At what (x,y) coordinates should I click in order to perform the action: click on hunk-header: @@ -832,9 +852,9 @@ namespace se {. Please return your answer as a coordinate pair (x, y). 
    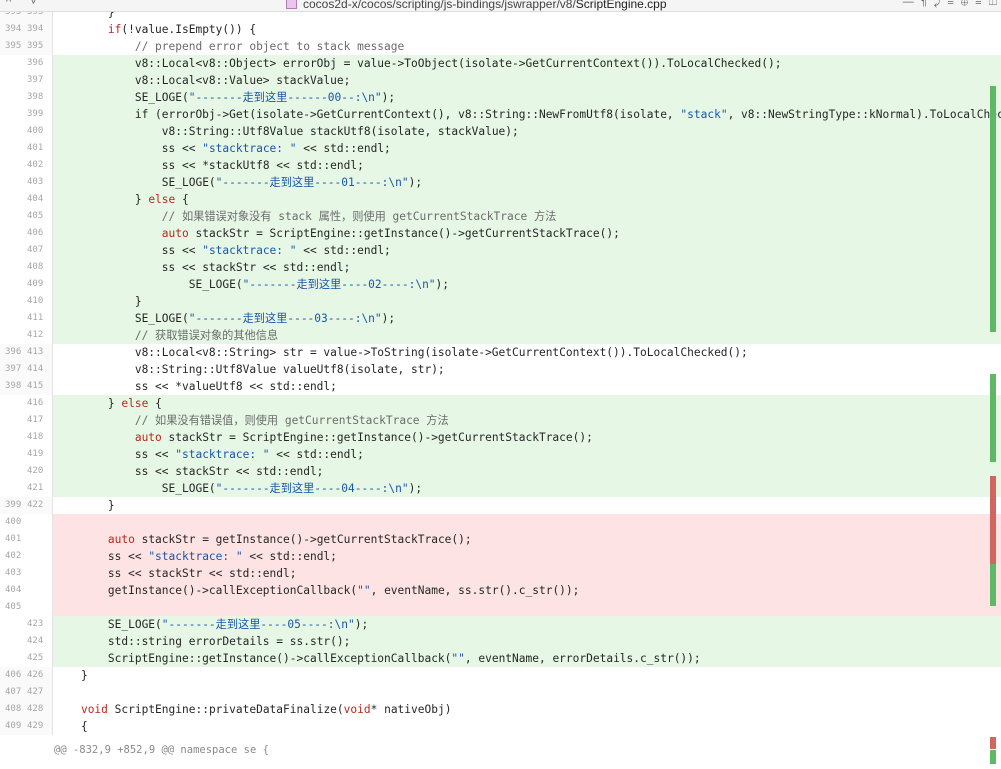
    Looking at the image, I should click on (161, 750).